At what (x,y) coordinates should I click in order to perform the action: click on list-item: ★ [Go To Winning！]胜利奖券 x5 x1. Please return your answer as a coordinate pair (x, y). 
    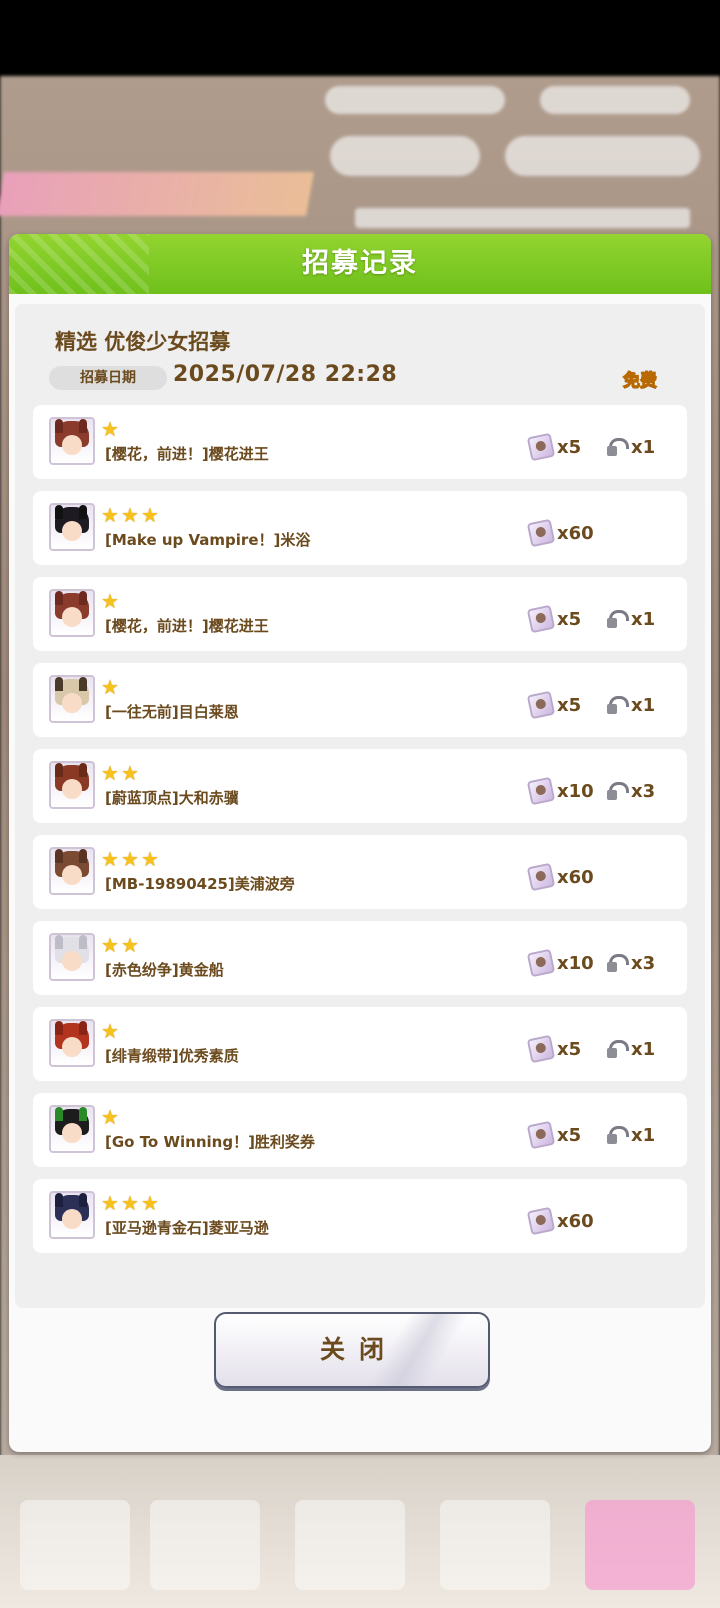
    Looking at the image, I should click on (360, 1130).